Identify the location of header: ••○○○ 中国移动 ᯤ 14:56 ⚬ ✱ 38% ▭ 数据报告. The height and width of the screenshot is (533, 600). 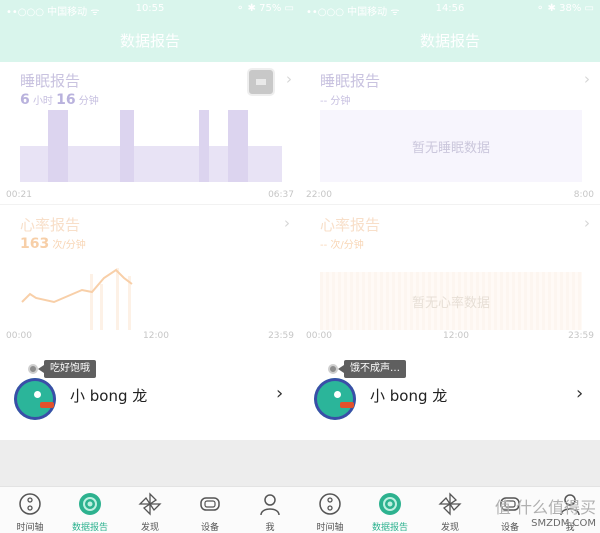
(450, 31).